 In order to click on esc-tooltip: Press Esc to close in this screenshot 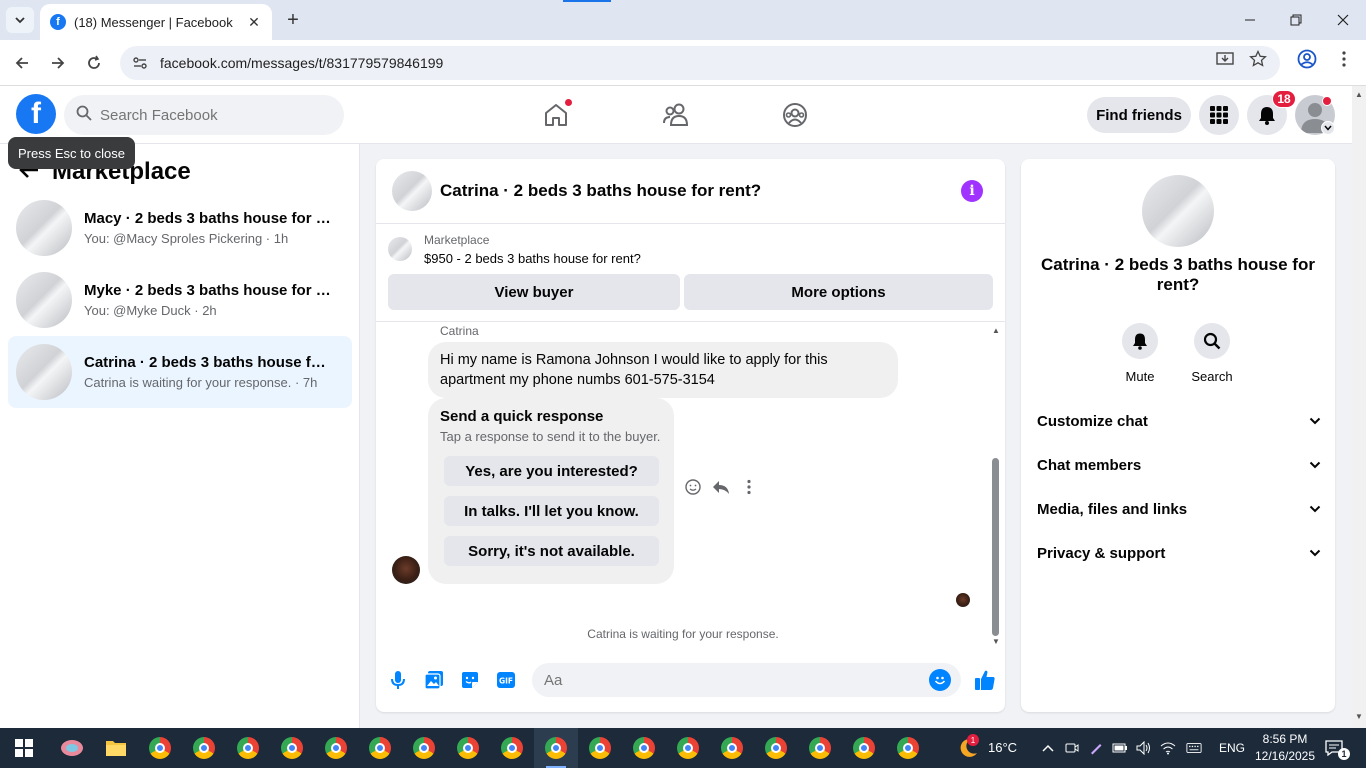, I will do `click(71, 153)`.